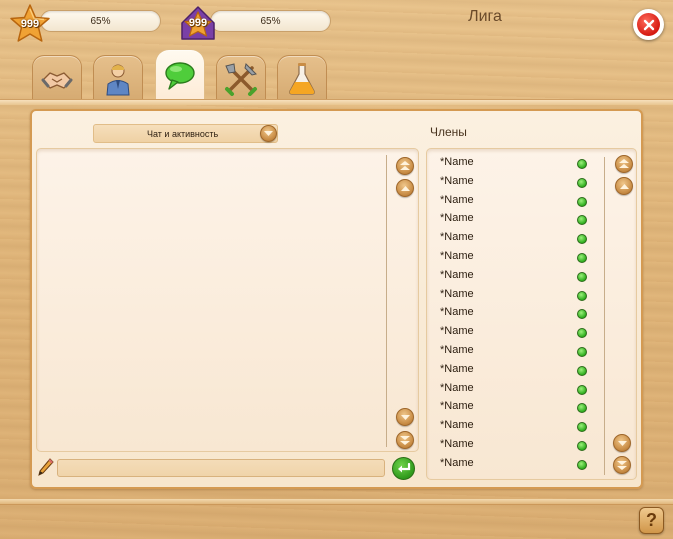 Image resolution: width=673 pixels, height=539 pixels. I want to click on send-message-button, so click(403, 468).